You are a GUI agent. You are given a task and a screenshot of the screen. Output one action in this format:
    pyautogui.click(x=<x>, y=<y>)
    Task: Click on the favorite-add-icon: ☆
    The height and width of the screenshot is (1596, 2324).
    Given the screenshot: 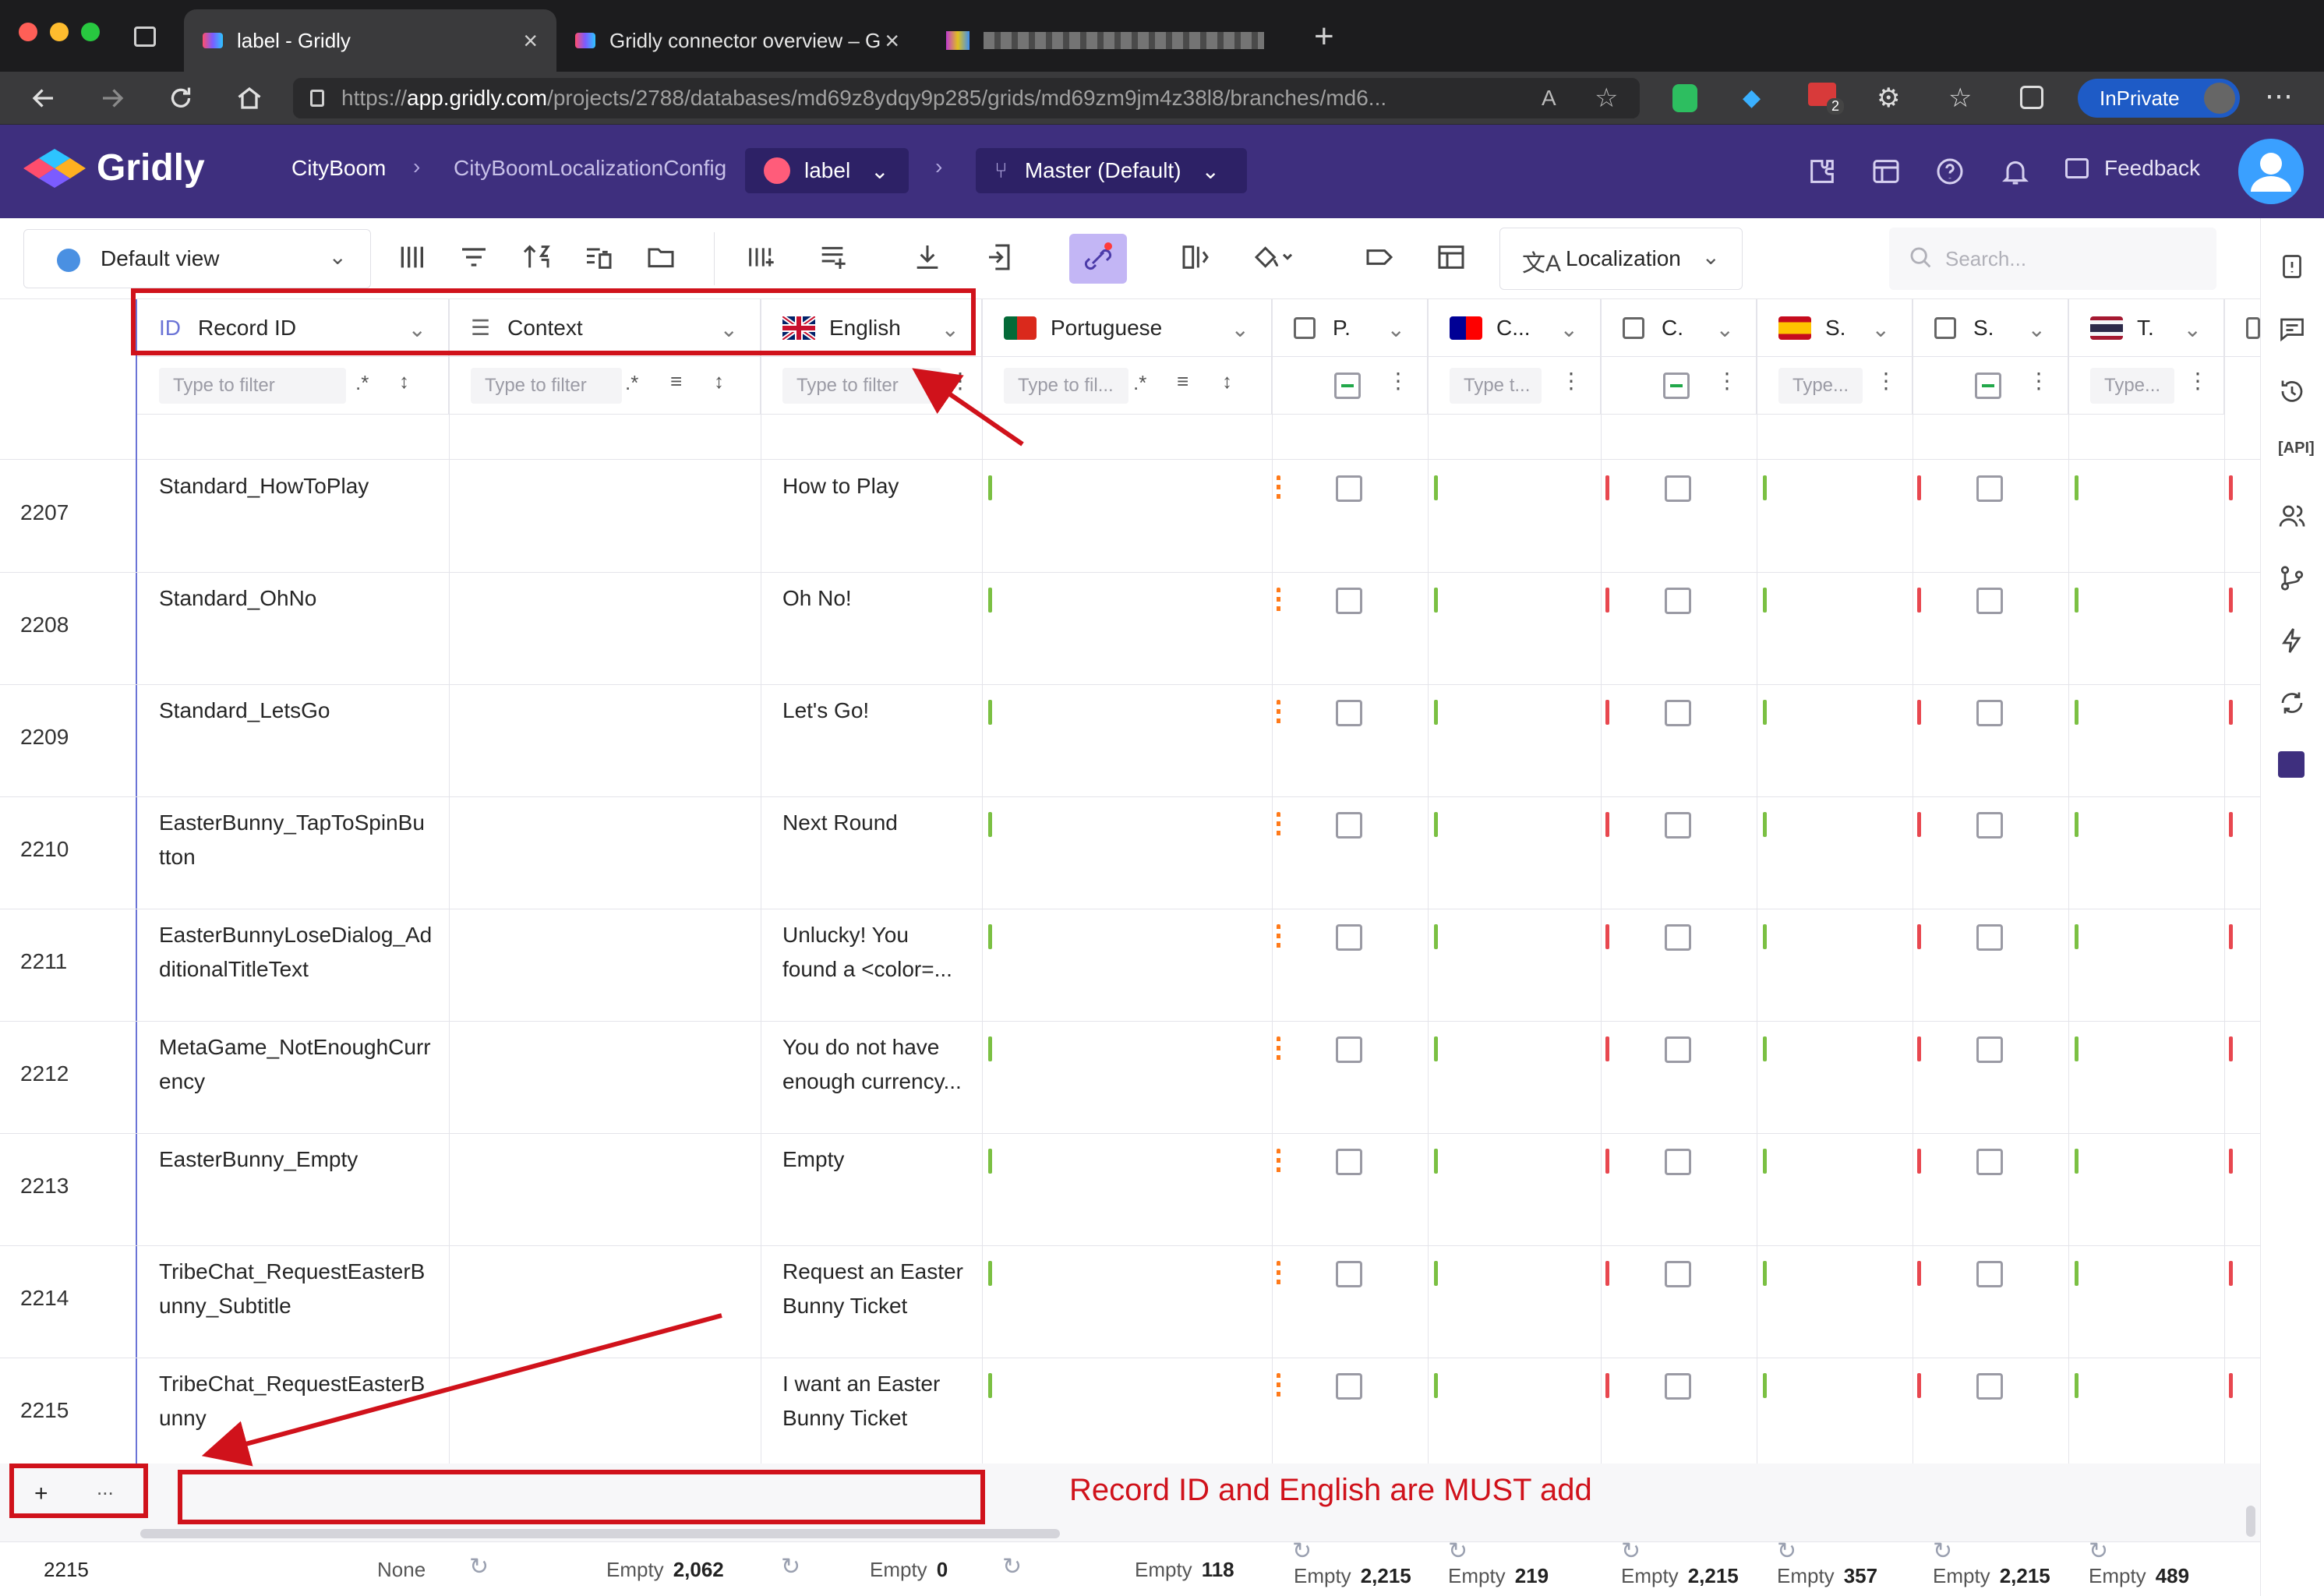 What is the action you would take?
    pyautogui.click(x=1606, y=98)
    